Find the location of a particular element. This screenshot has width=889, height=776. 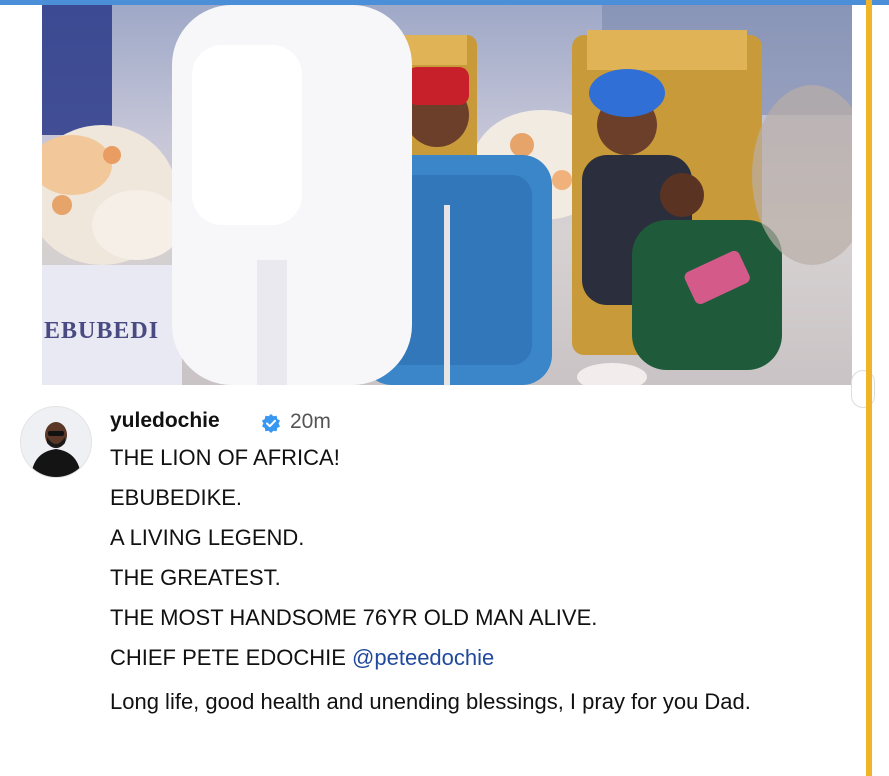

caption-line: A LIVING LEGEND. is located at coordinates (207, 537).